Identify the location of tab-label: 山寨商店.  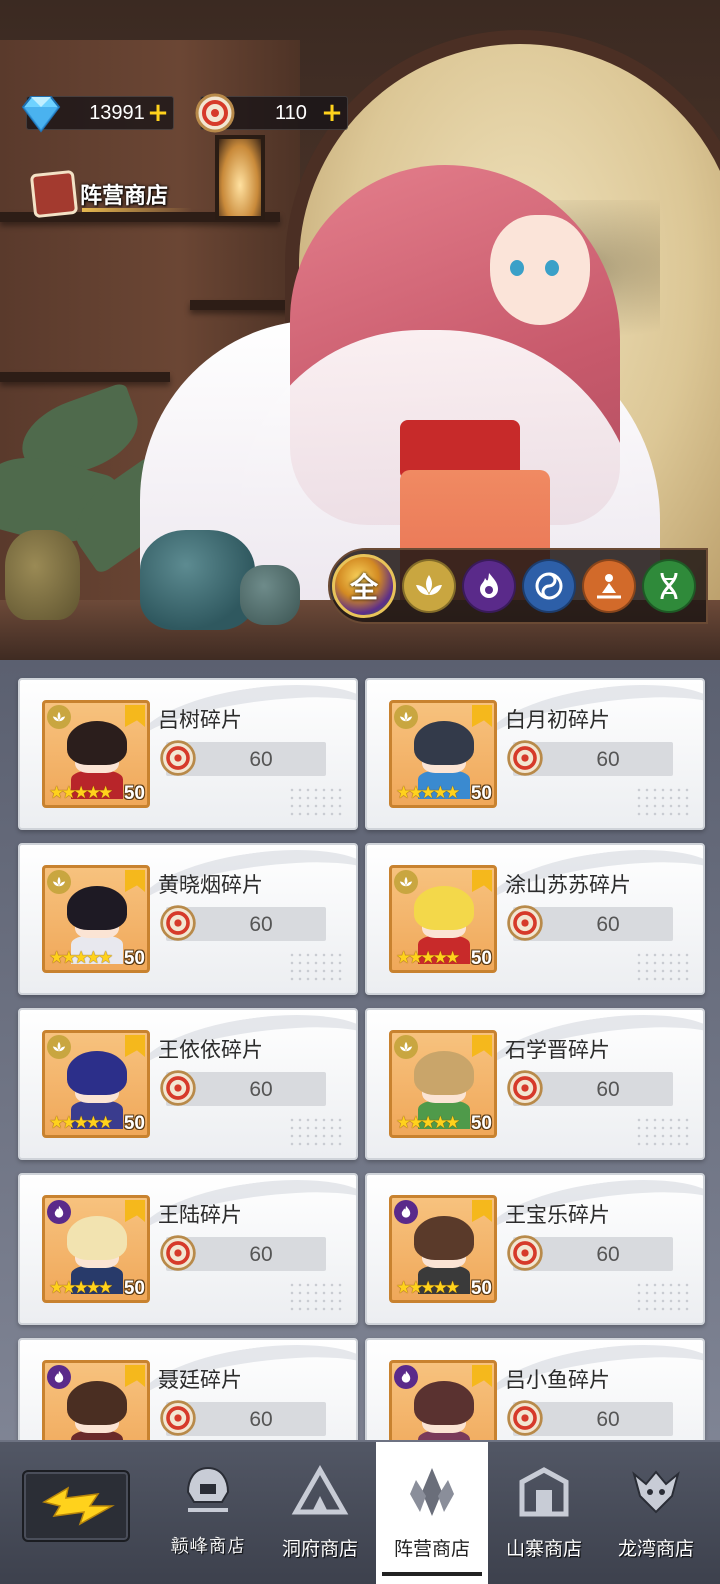
(543, 1549).